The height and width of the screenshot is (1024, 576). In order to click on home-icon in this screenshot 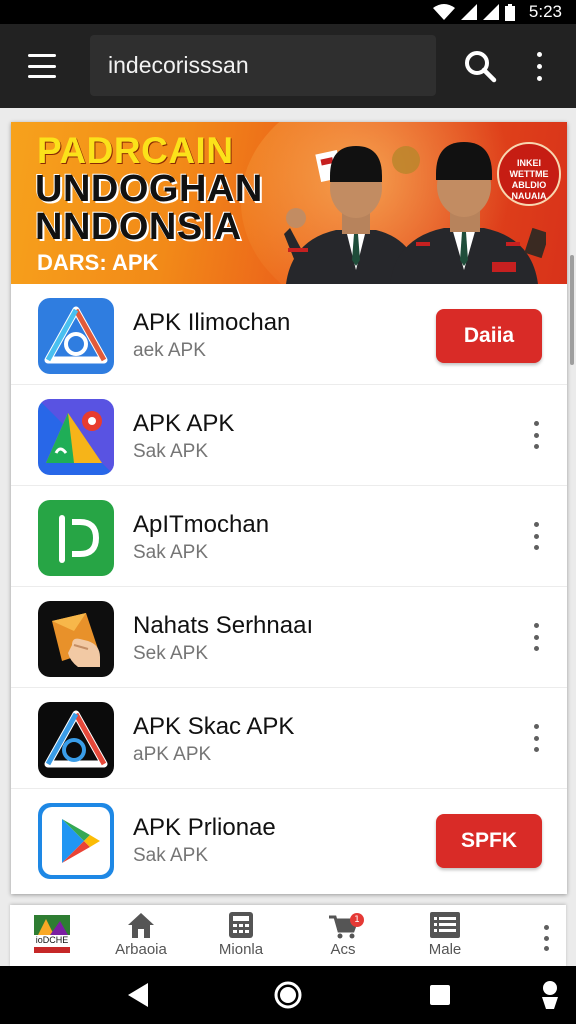, I will do `click(141, 925)`.